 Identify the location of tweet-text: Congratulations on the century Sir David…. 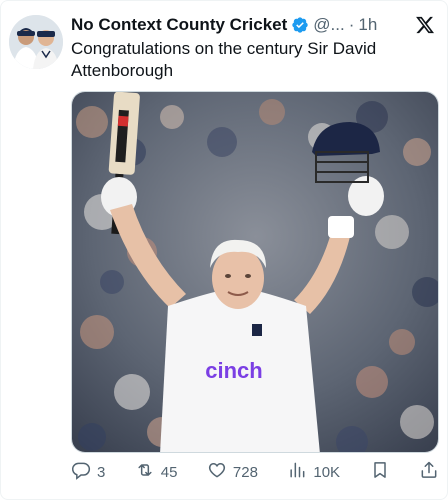
(224, 59).